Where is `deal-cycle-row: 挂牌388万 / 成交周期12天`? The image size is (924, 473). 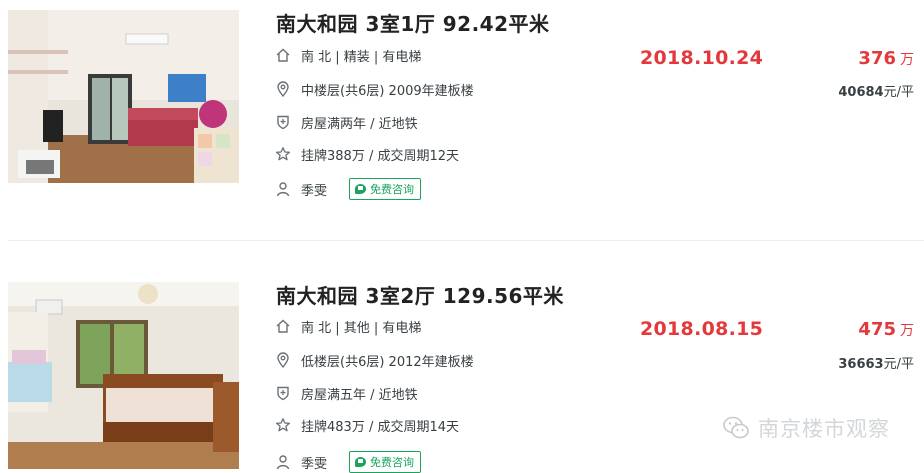 deal-cycle-row: 挂牌388万 / 成交周期12天 is located at coordinates (366, 154).